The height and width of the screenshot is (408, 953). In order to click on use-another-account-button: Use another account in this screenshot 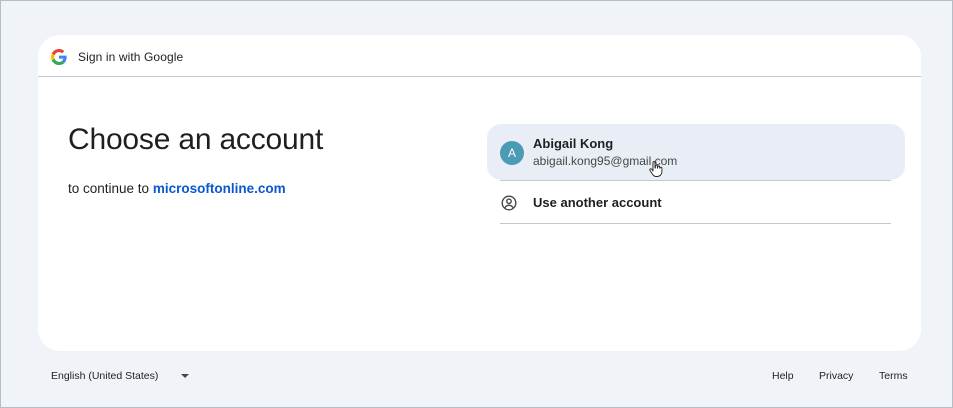, I will do `click(696, 202)`.